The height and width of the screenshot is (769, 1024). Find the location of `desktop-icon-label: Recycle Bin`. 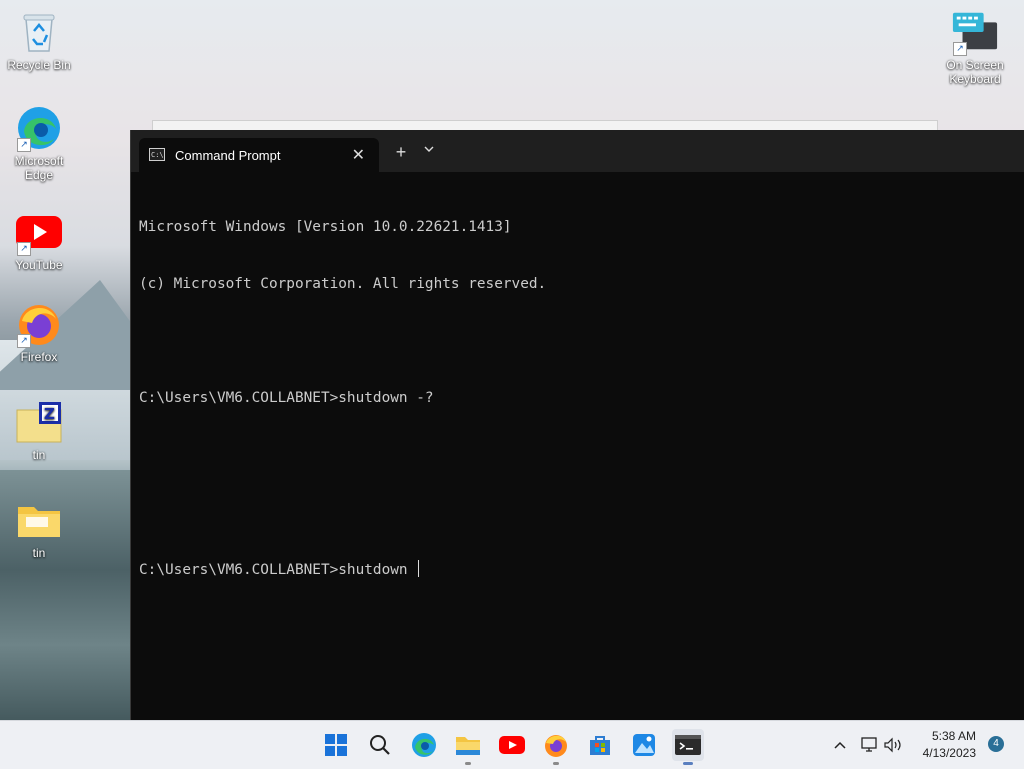

desktop-icon-label: Recycle Bin is located at coordinates (39, 65).